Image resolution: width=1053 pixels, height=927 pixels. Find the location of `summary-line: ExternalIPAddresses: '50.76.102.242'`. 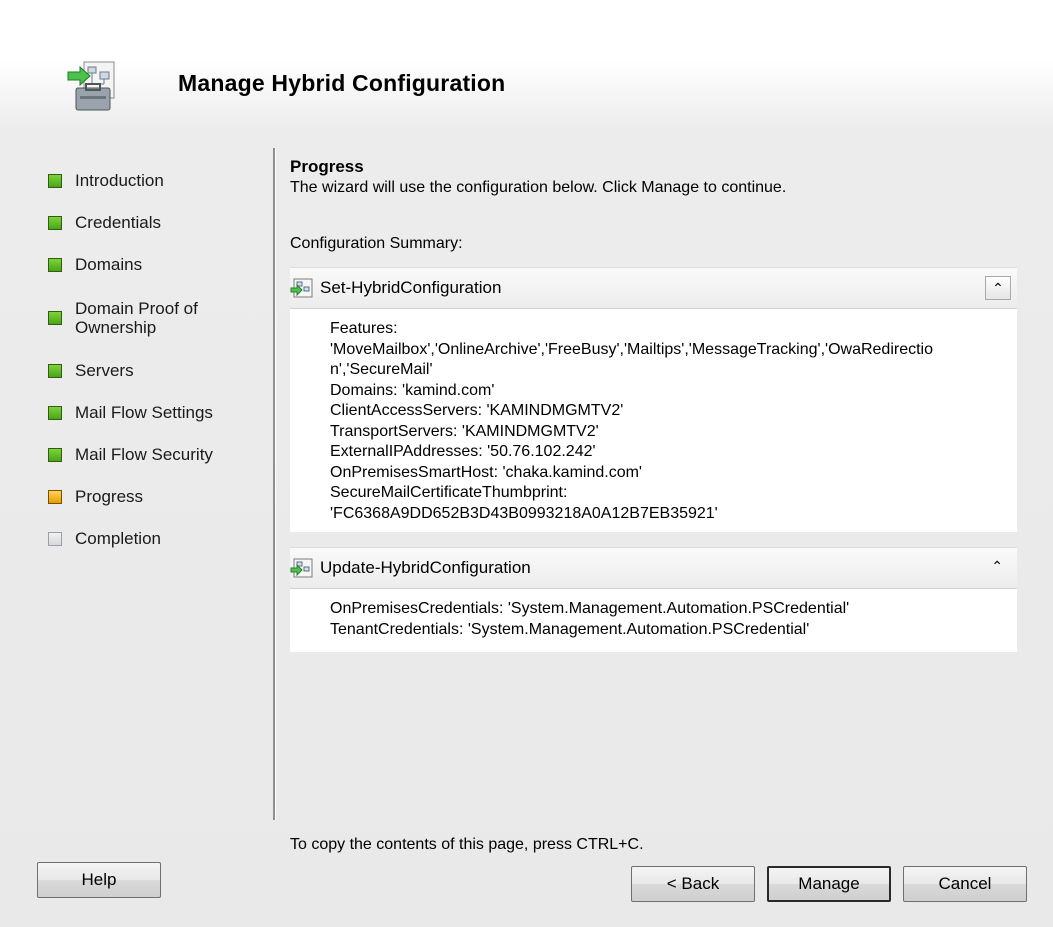

summary-line: ExternalIPAddresses: '50.76.102.242' is located at coordinates (463, 451).